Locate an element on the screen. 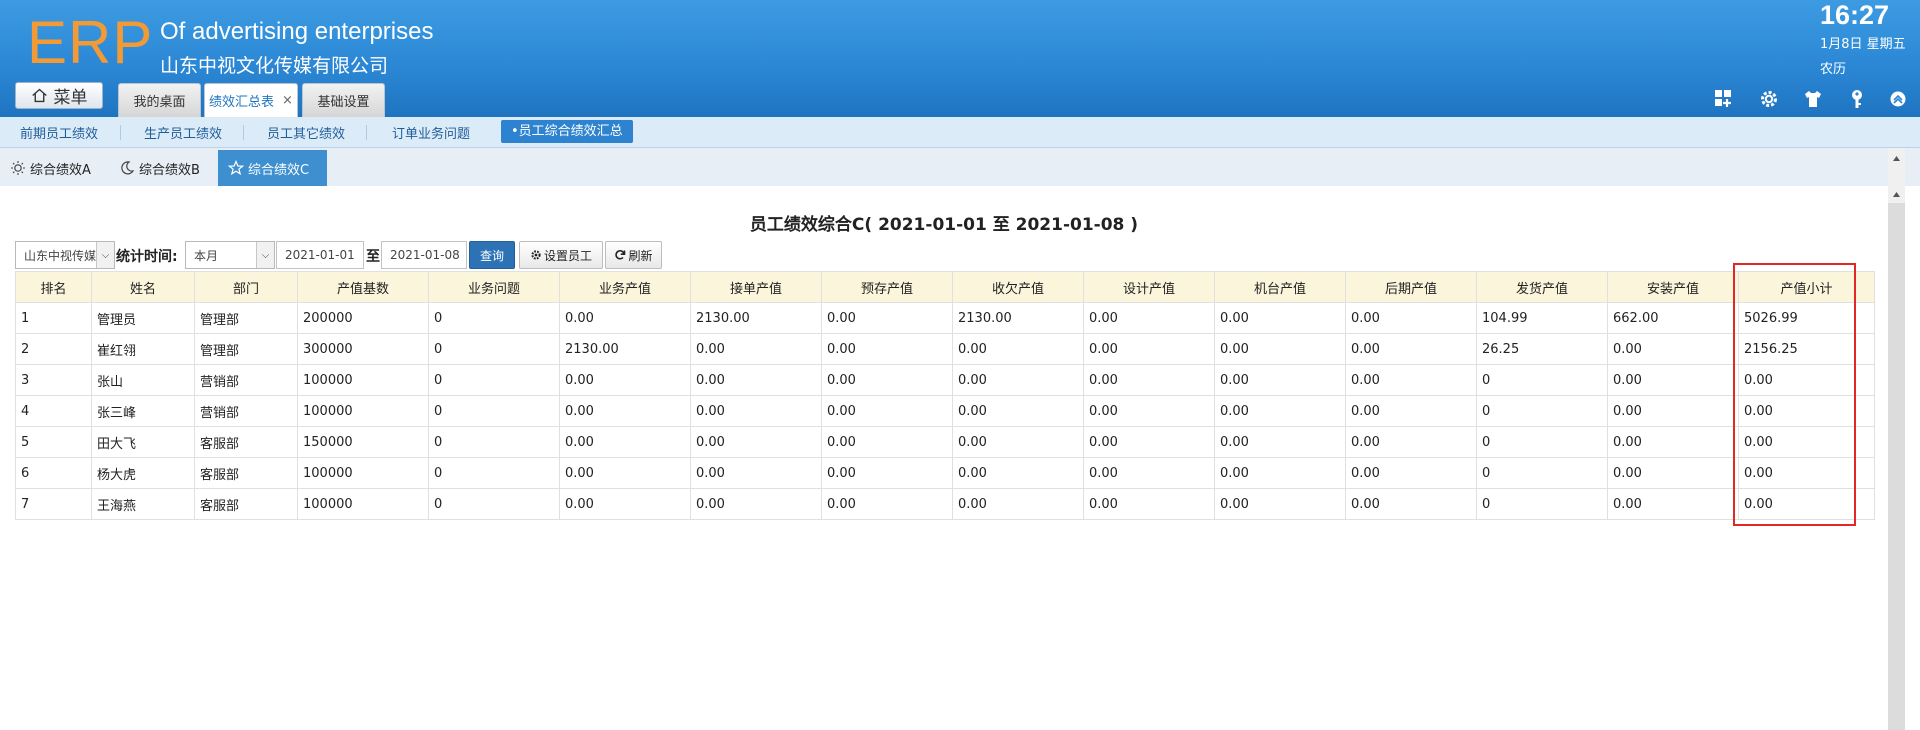 Image resolution: width=1920 pixels, height=730 pixels. install-value-cell: 662.00 is located at coordinates (1673, 318).